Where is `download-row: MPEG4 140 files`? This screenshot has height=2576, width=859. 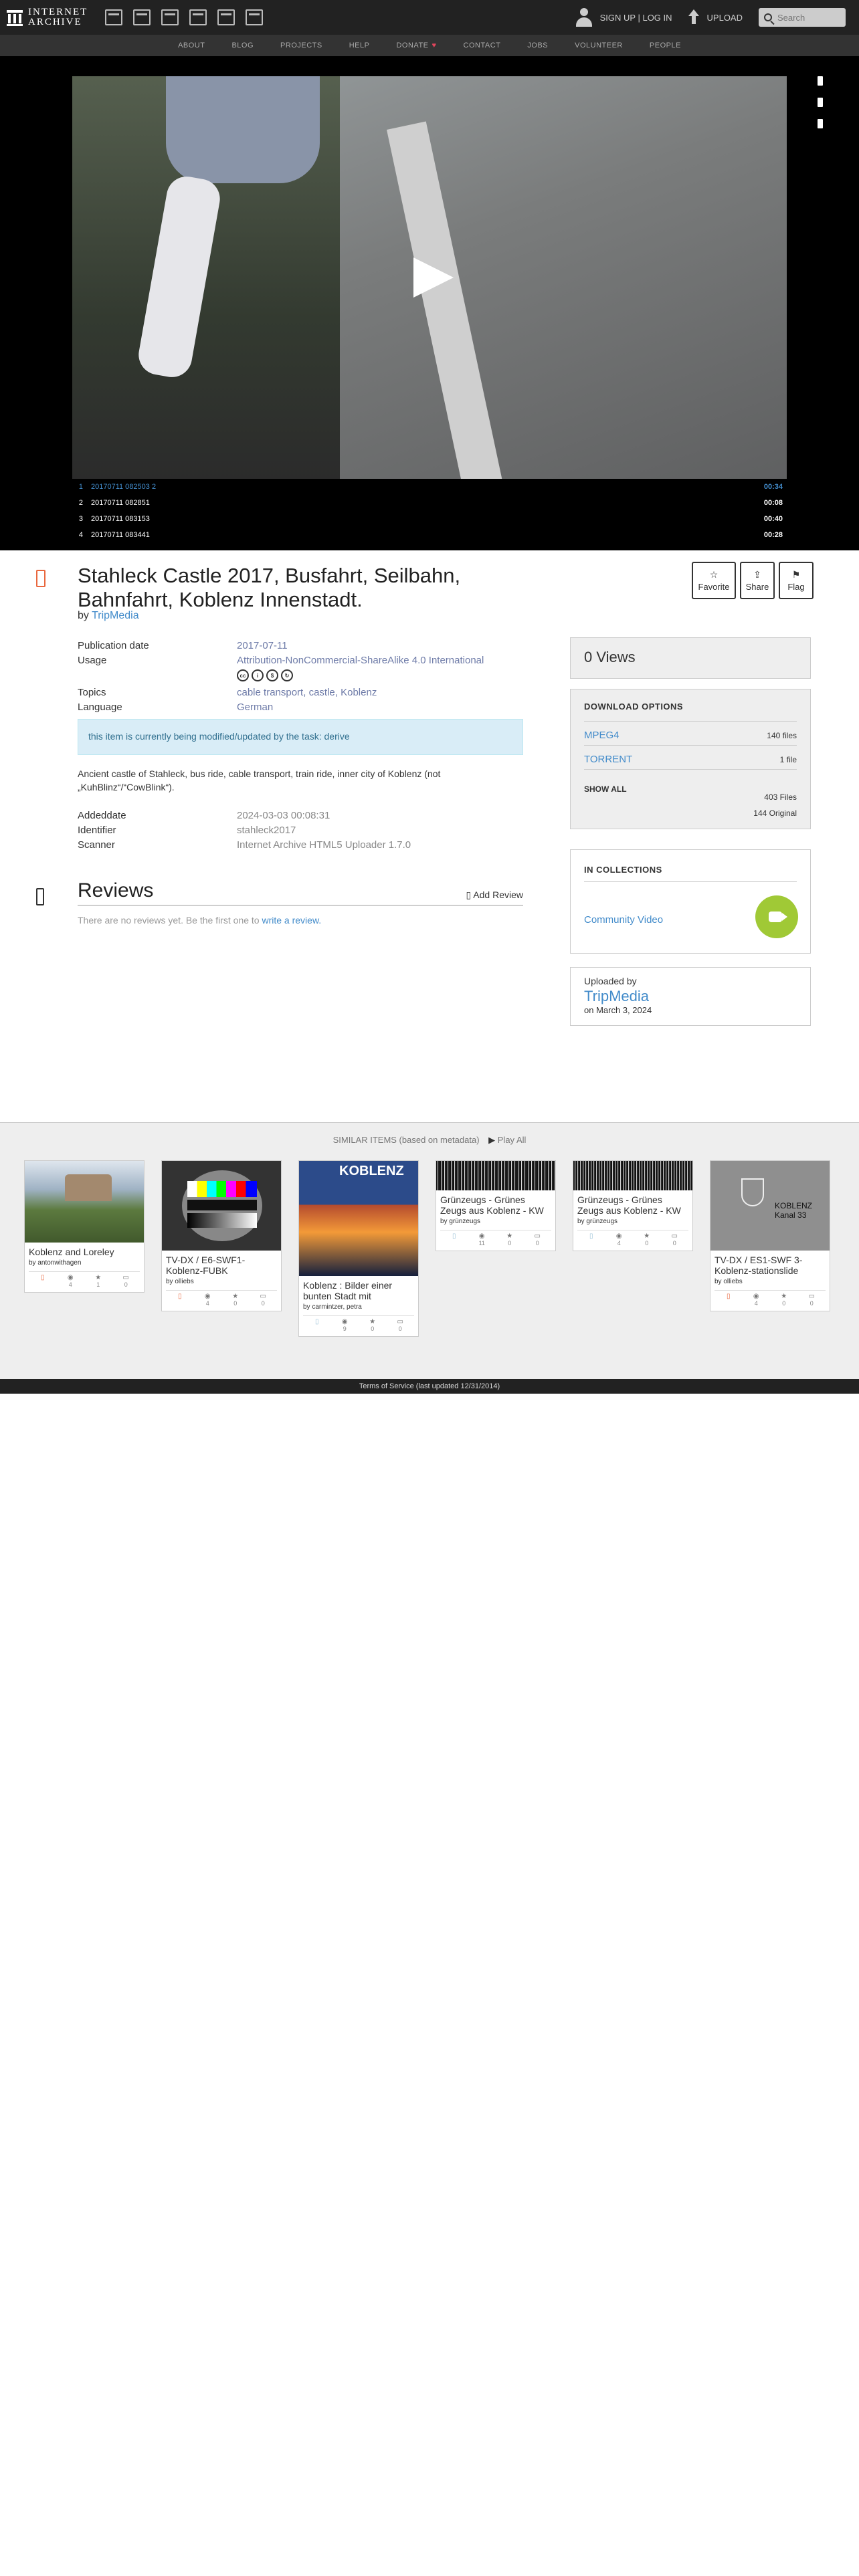 download-row: MPEG4 140 files is located at coordinates (691, 736).